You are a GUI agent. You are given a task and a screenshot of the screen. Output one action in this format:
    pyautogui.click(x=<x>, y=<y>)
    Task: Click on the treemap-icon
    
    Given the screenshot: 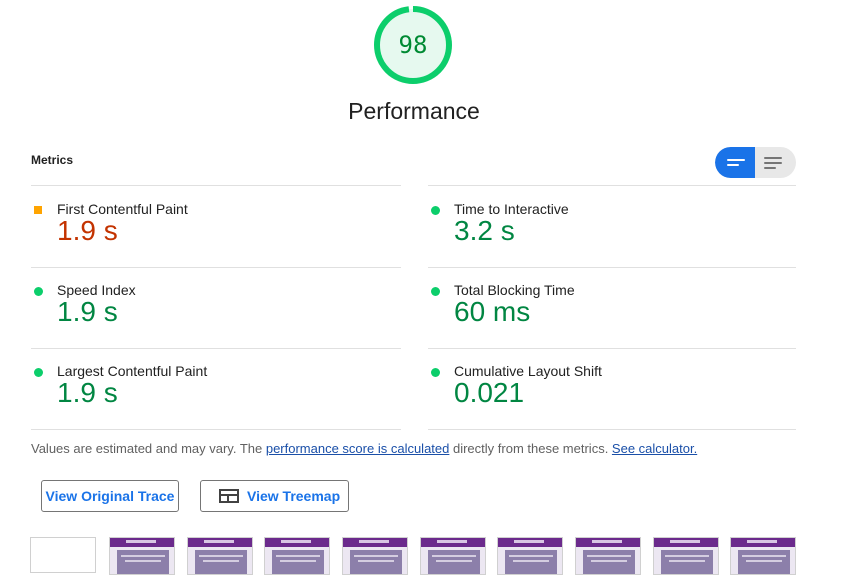 What is the action you would take?
    pyautogui.click(x=229, y=496)
    